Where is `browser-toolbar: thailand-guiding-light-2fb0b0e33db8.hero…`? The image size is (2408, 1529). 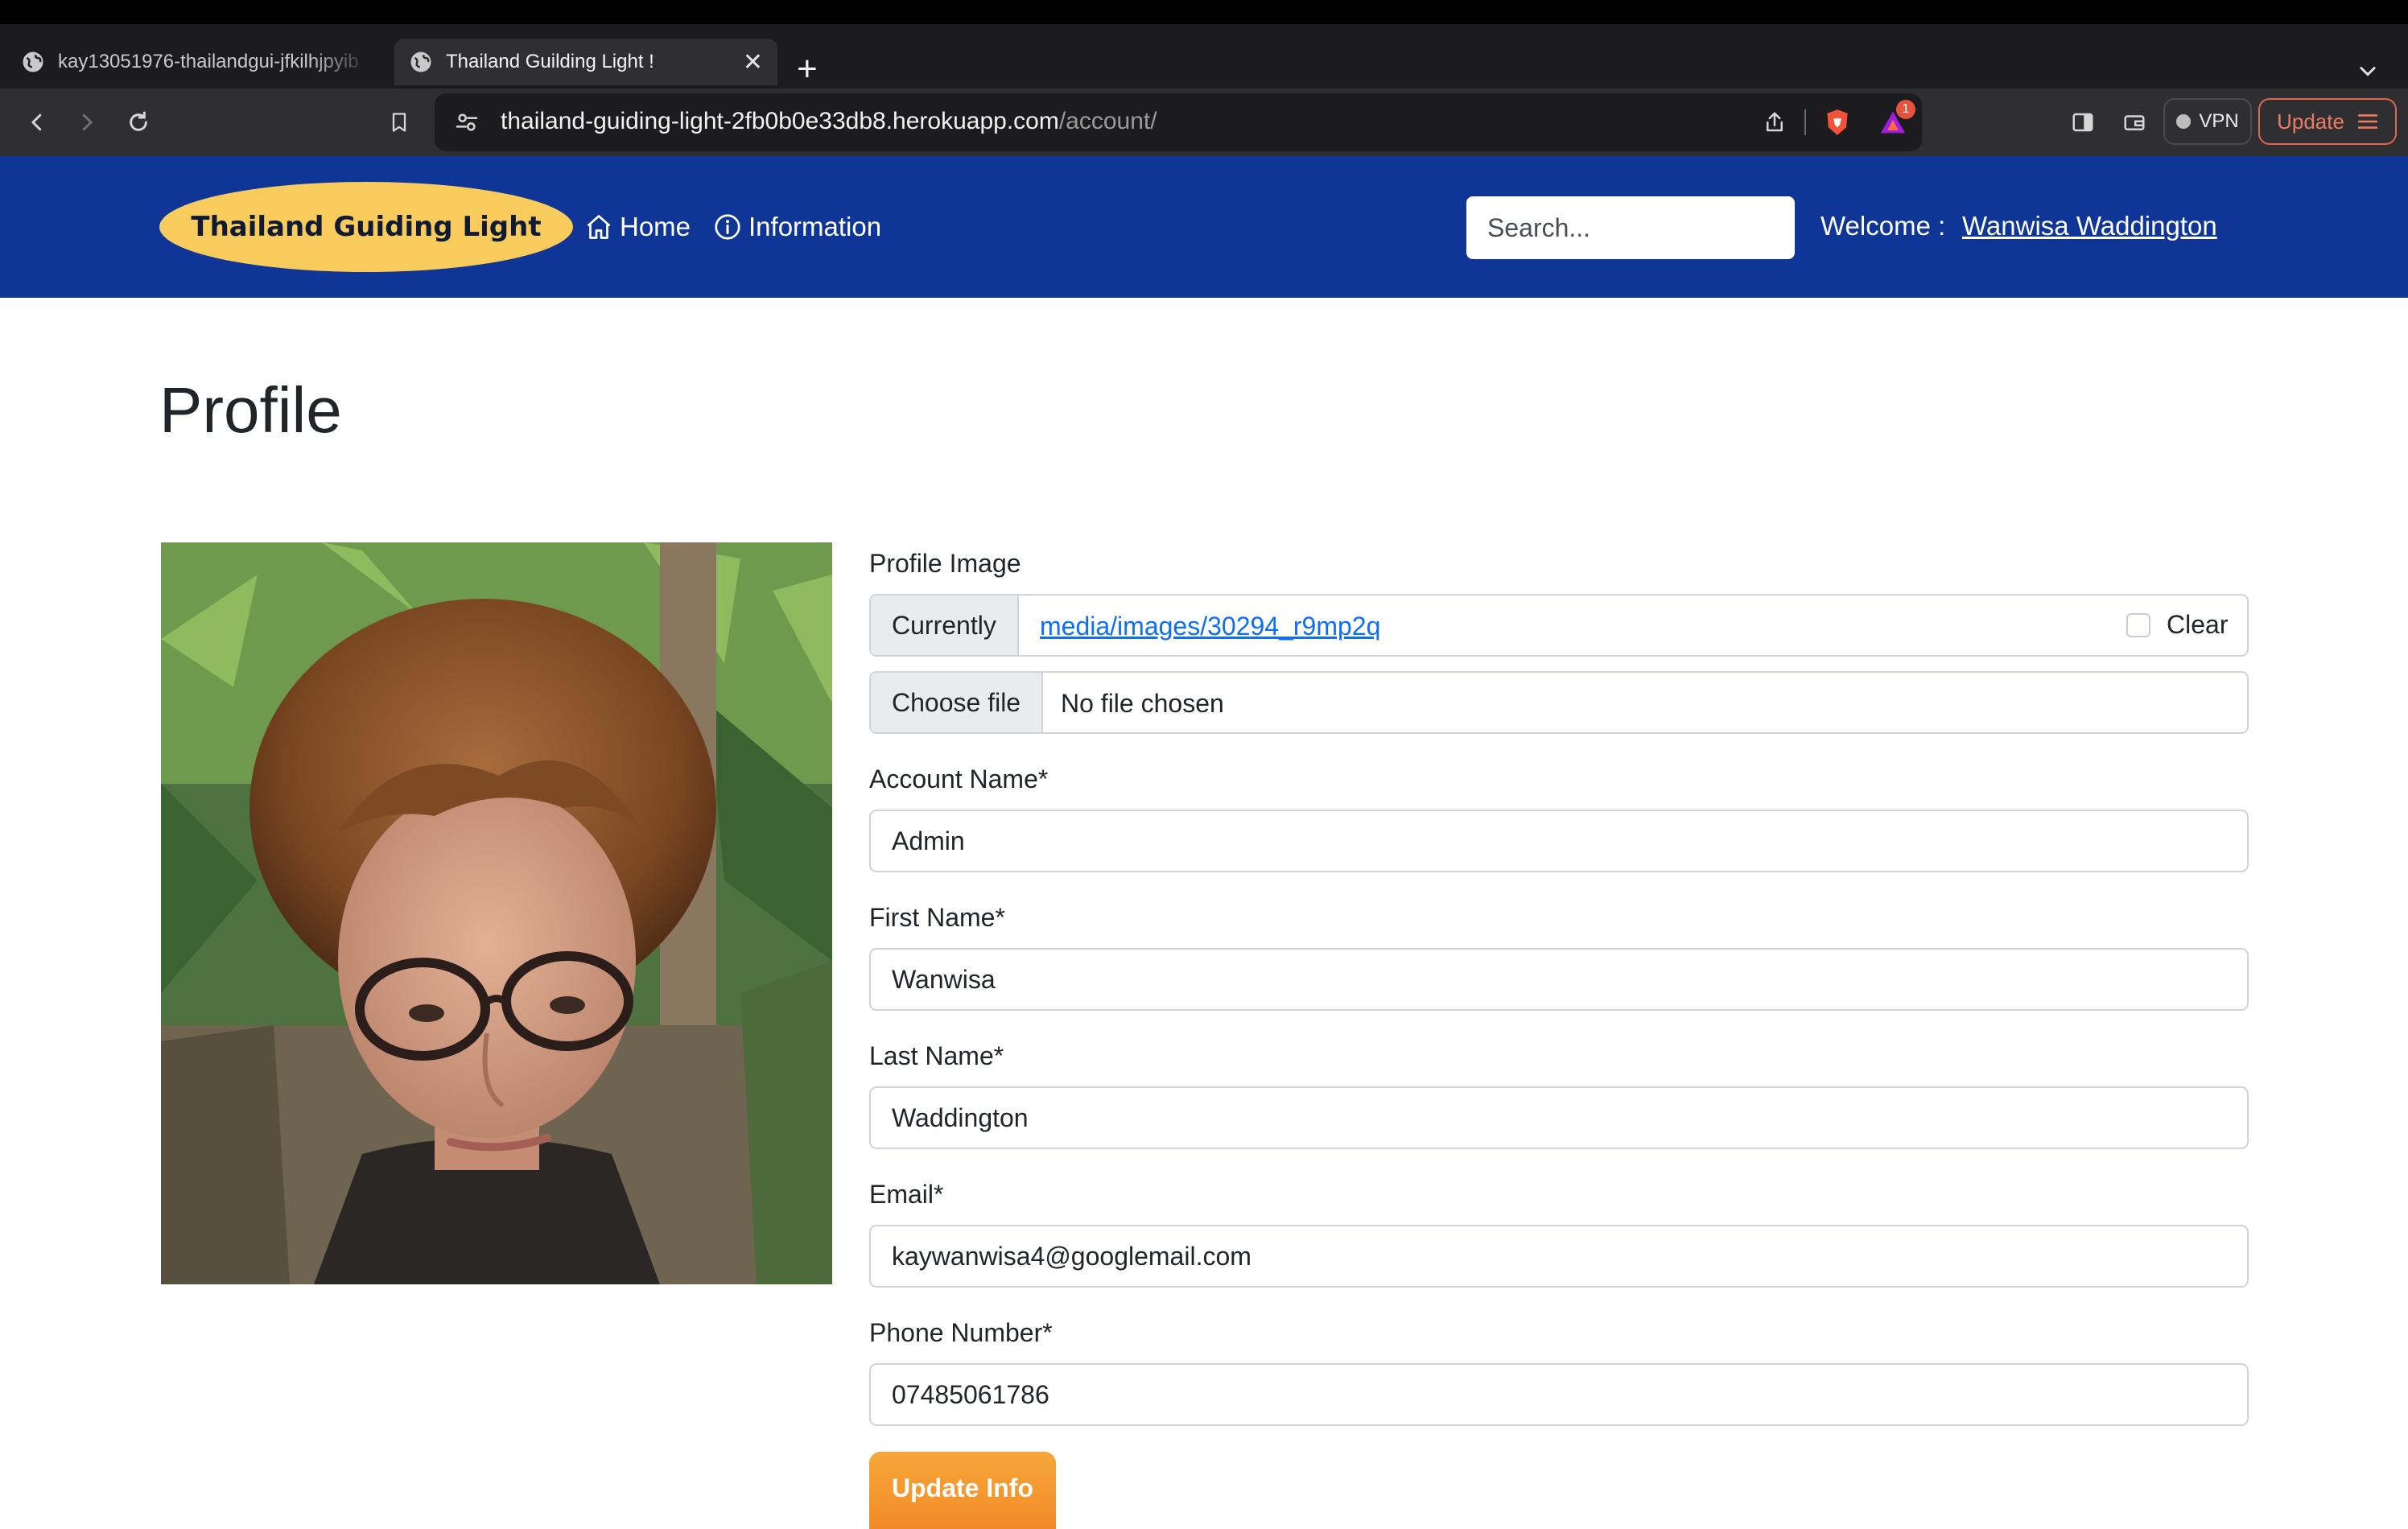
browser-toolbar: thailand-guiding-light-2fb0b0e33db8.hero… is located at coordinates (1204, 122).